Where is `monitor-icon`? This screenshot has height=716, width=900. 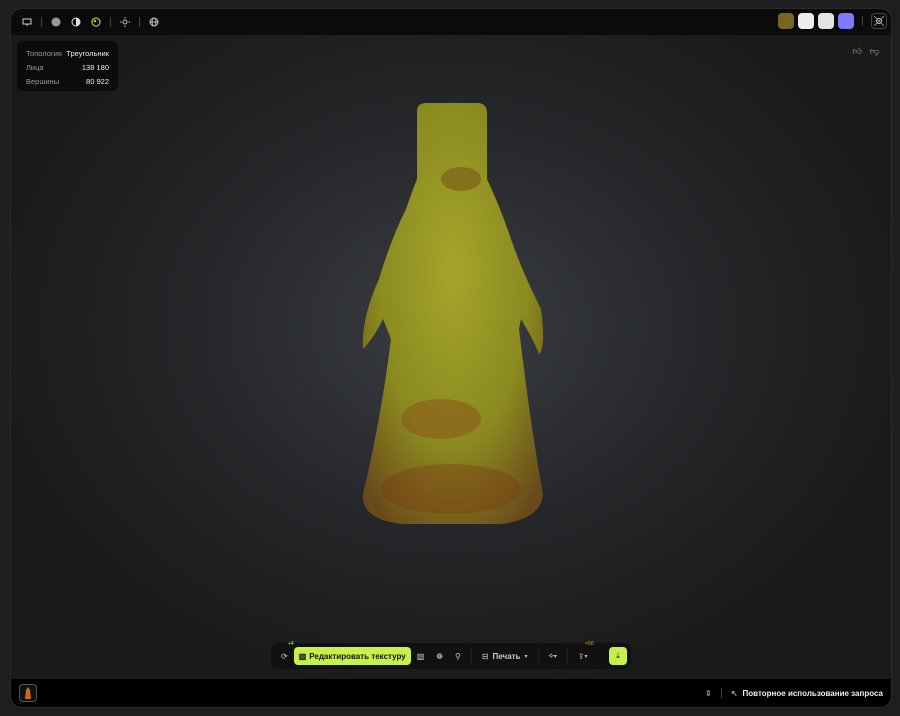
monitor-icon is located at coordinates (27, 22).